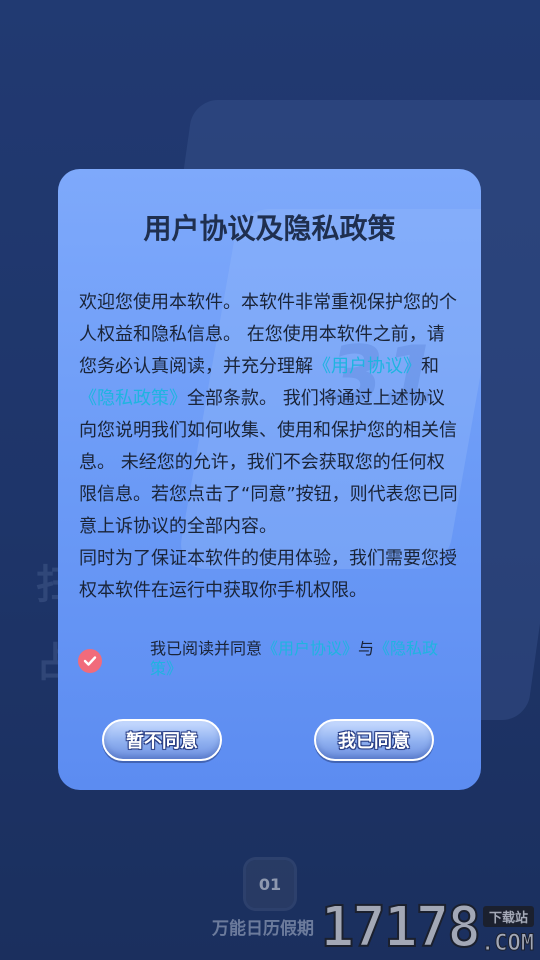  I want to click on dialog-title: 用户协议及隐私政策, so click(269, 228).